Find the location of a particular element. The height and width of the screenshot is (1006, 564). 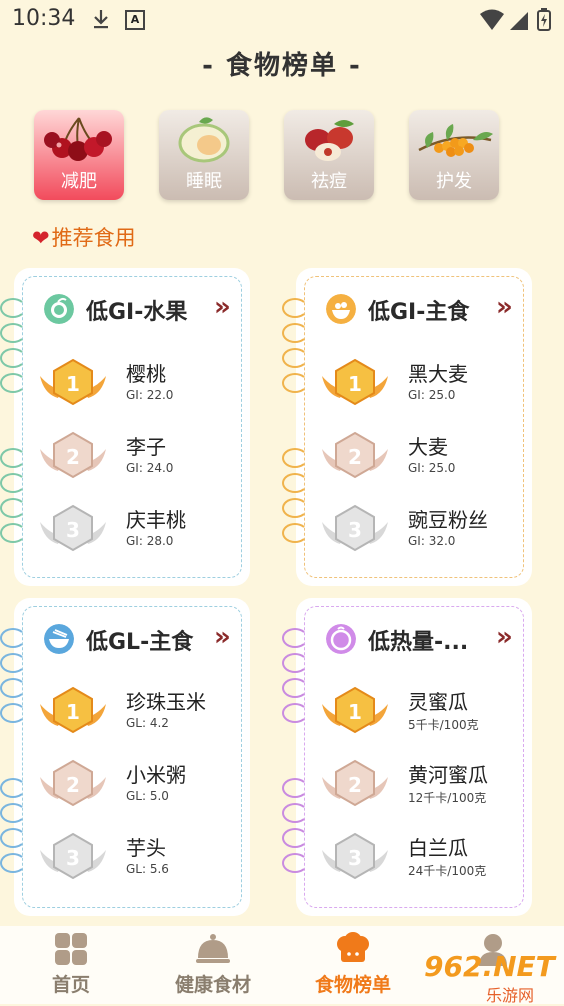

tab-home: 首页 is located at coordinates (71, 965).